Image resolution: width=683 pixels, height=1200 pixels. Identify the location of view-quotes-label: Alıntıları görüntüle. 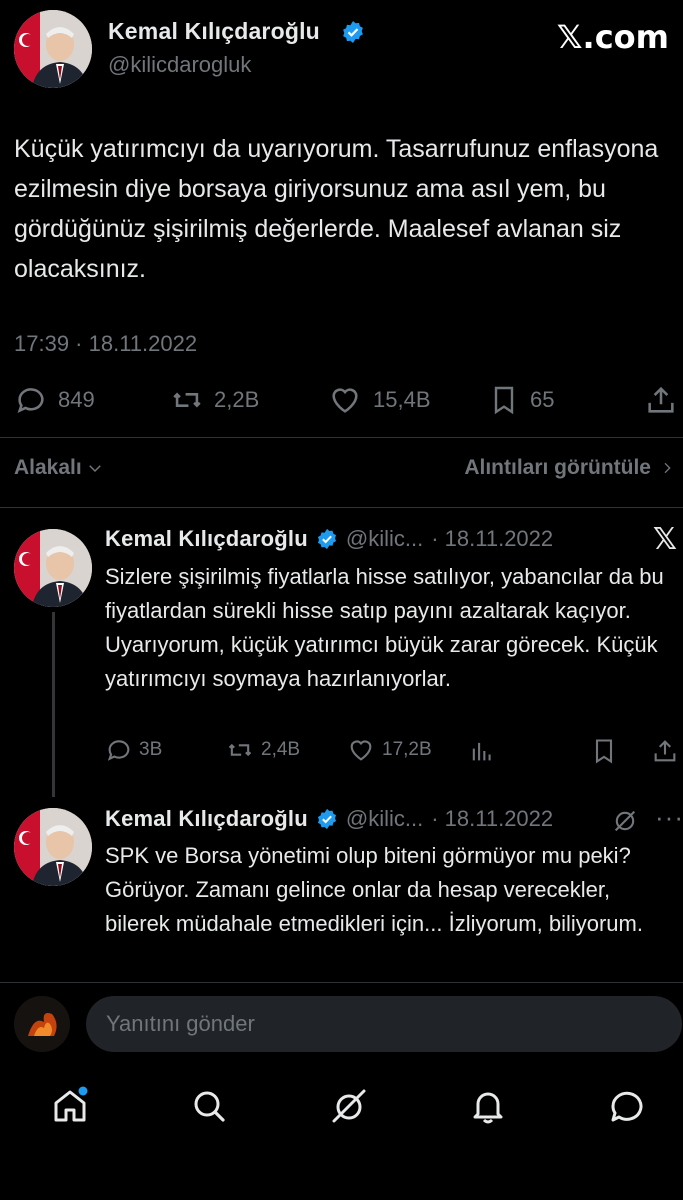
(557, 467).